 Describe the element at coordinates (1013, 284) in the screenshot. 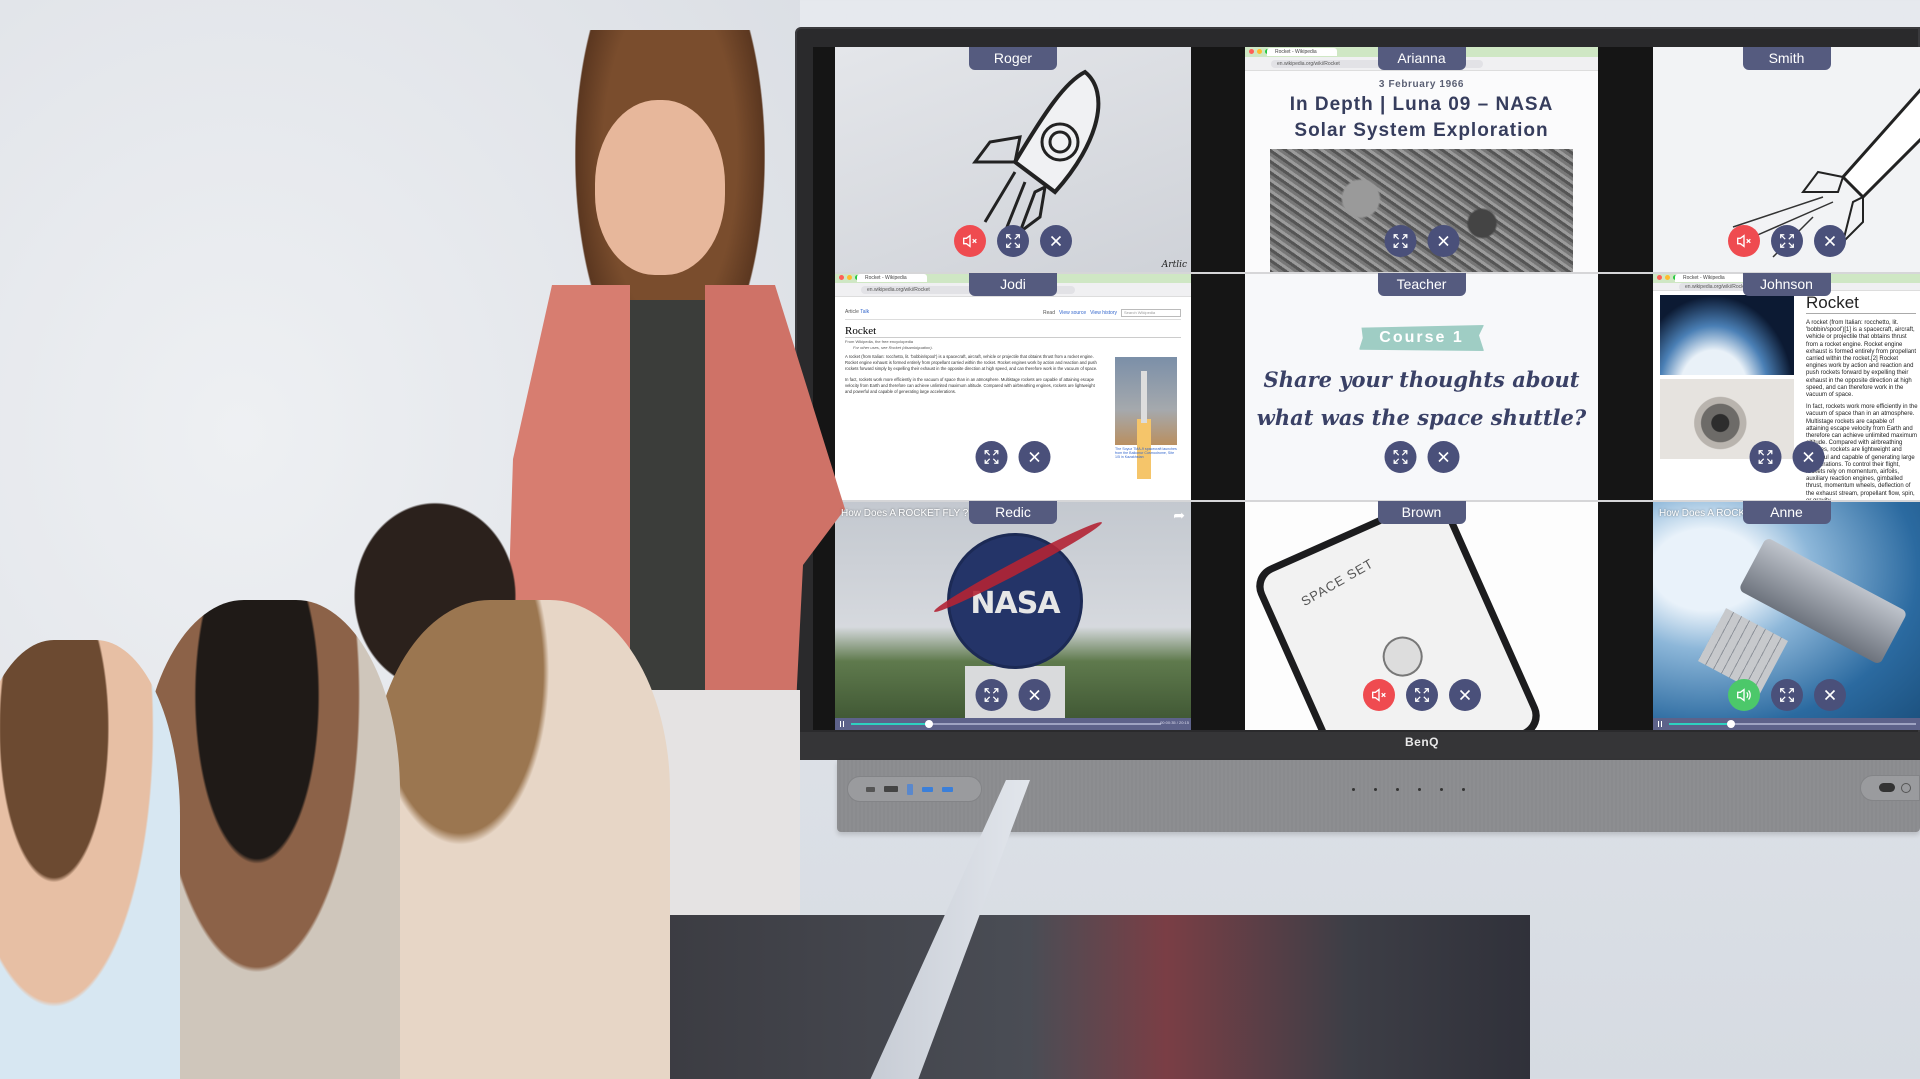

I see `participant-name-tab: Jodi` at that location.